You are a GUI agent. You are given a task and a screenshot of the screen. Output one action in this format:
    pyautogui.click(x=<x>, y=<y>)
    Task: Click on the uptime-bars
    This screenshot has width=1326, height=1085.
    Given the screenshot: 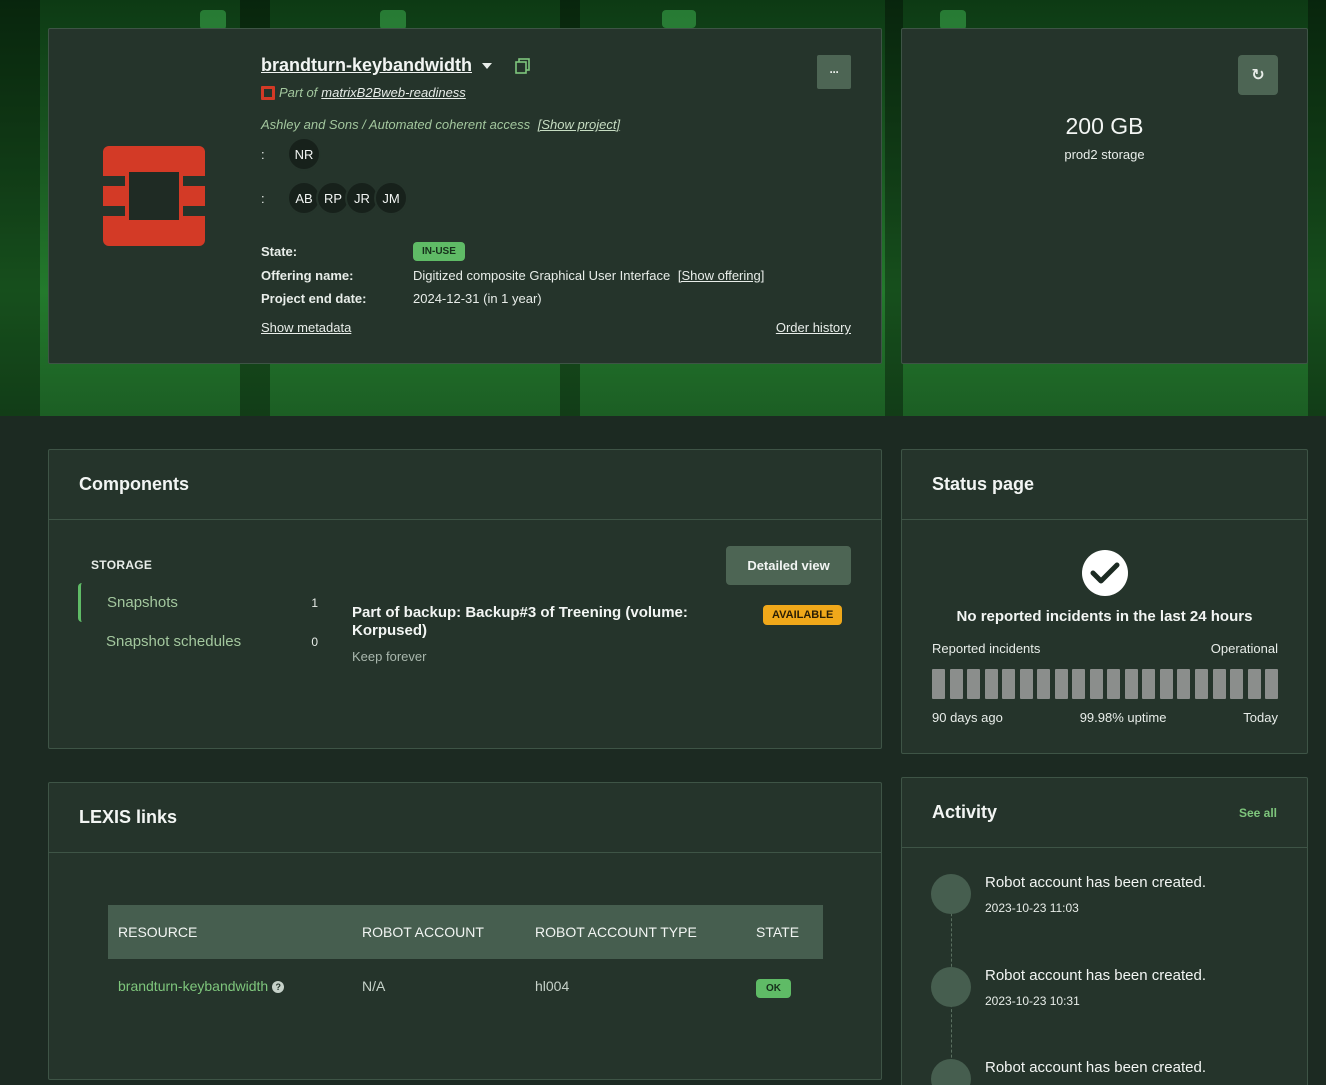 What is the action you would take?
    pyautogui.click(x=1105, y=684)
    